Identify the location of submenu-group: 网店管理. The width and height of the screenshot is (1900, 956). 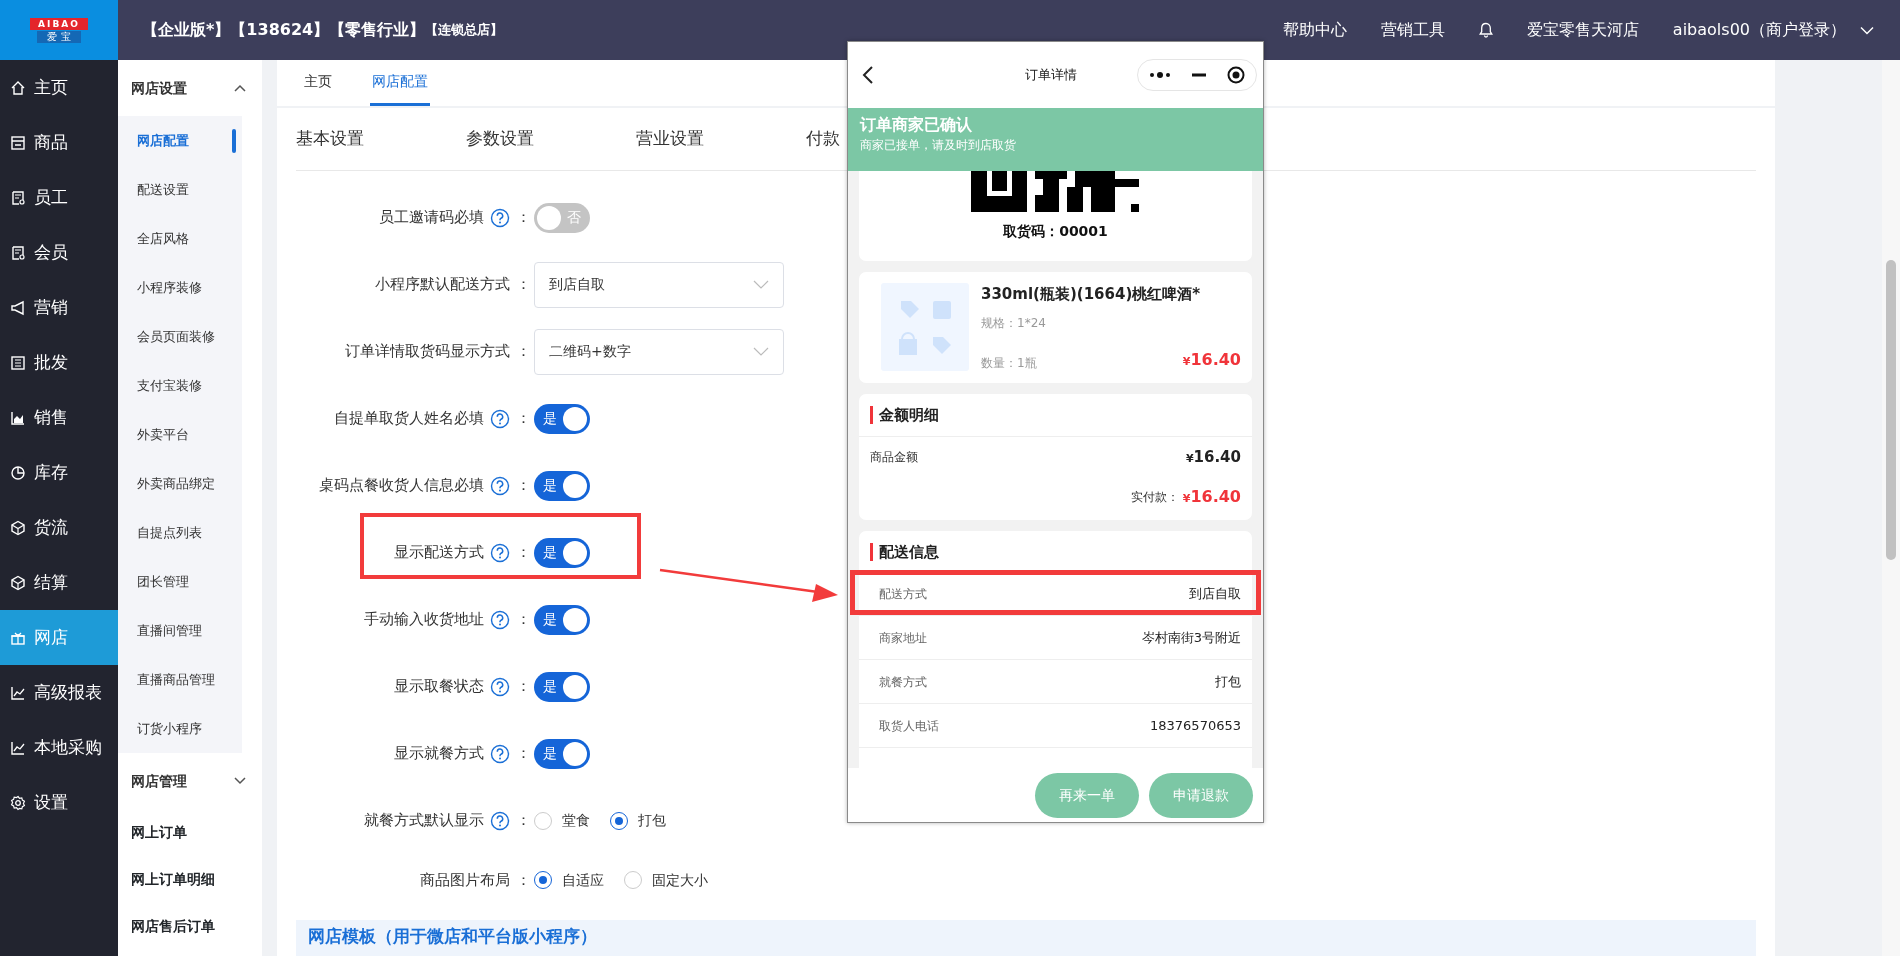
(190, 781).